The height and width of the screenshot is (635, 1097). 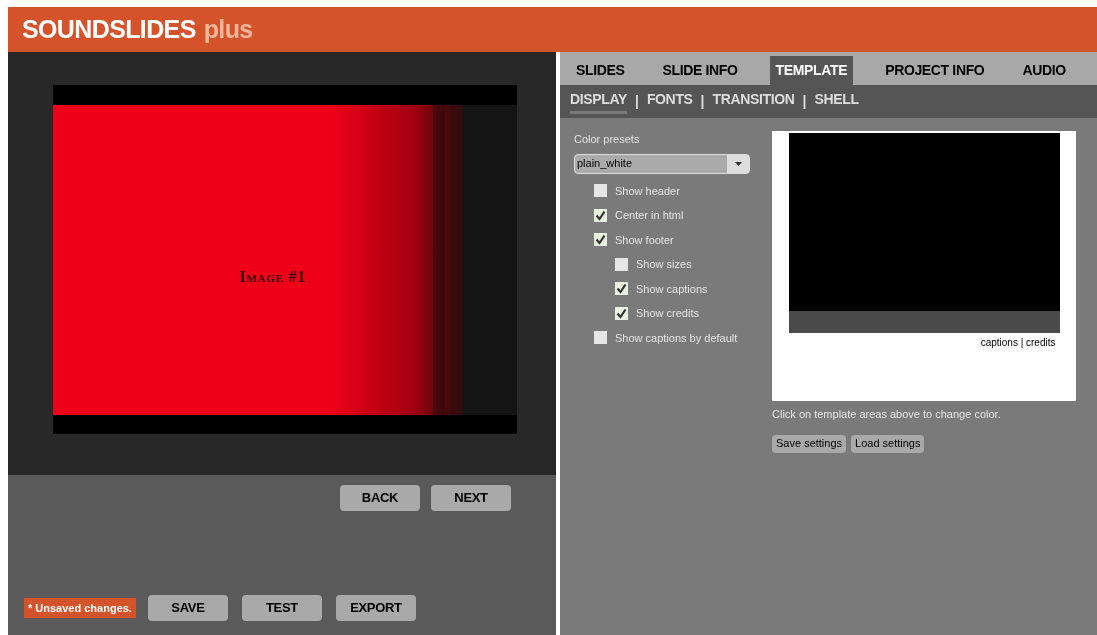 I want to click on next-button: NEXT, so click(x=471, y=498).